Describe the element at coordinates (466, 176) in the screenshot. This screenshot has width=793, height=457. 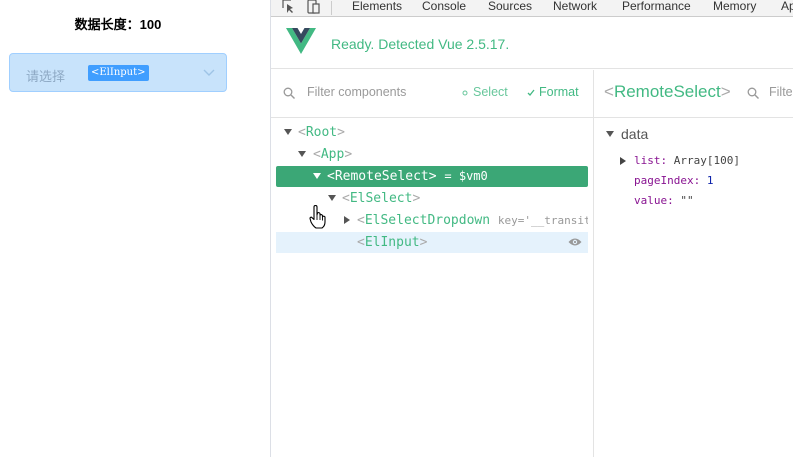
I see `vm-reference: = $vm0` at that location.